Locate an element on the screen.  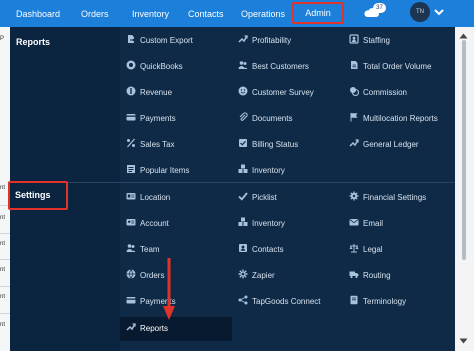
quickbooks-icon is located at coordinates (131, 65).